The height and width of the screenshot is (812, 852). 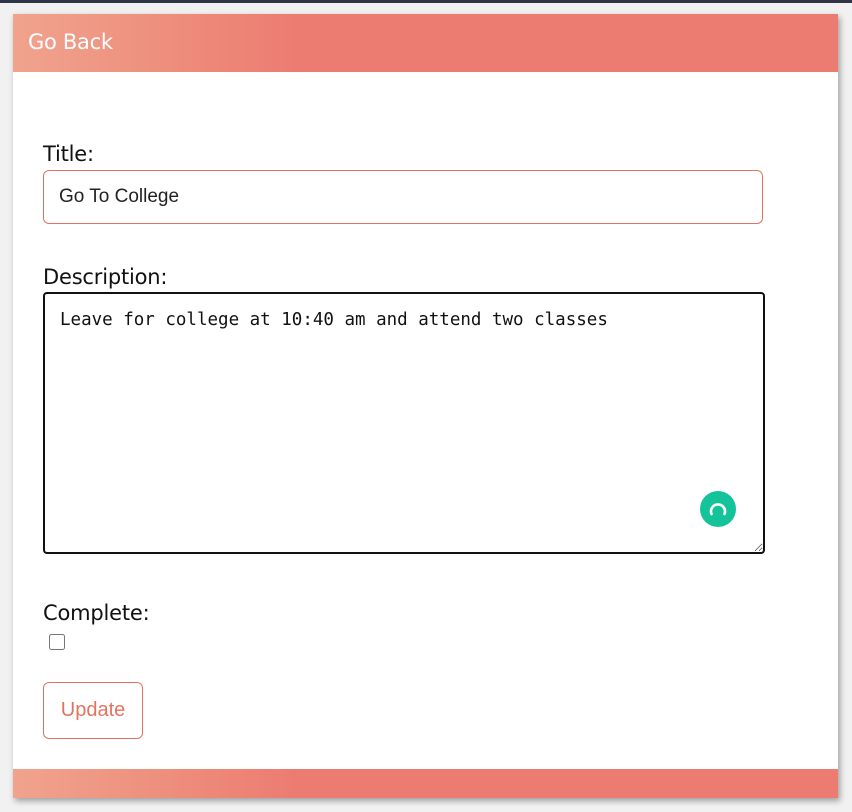 I want to click on grammarly-arc-icon, so click(x=718, y=509).